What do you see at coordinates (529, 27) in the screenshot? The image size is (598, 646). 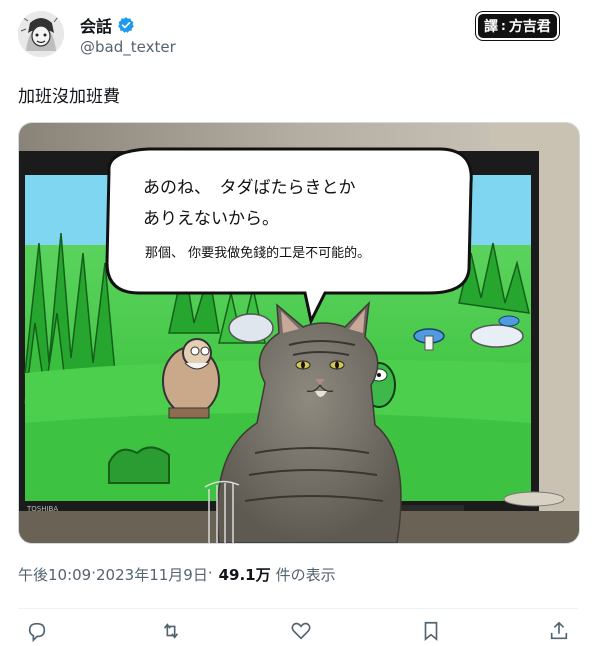 I see `translator-name: 方吉君` at bounding box center [529, 27].